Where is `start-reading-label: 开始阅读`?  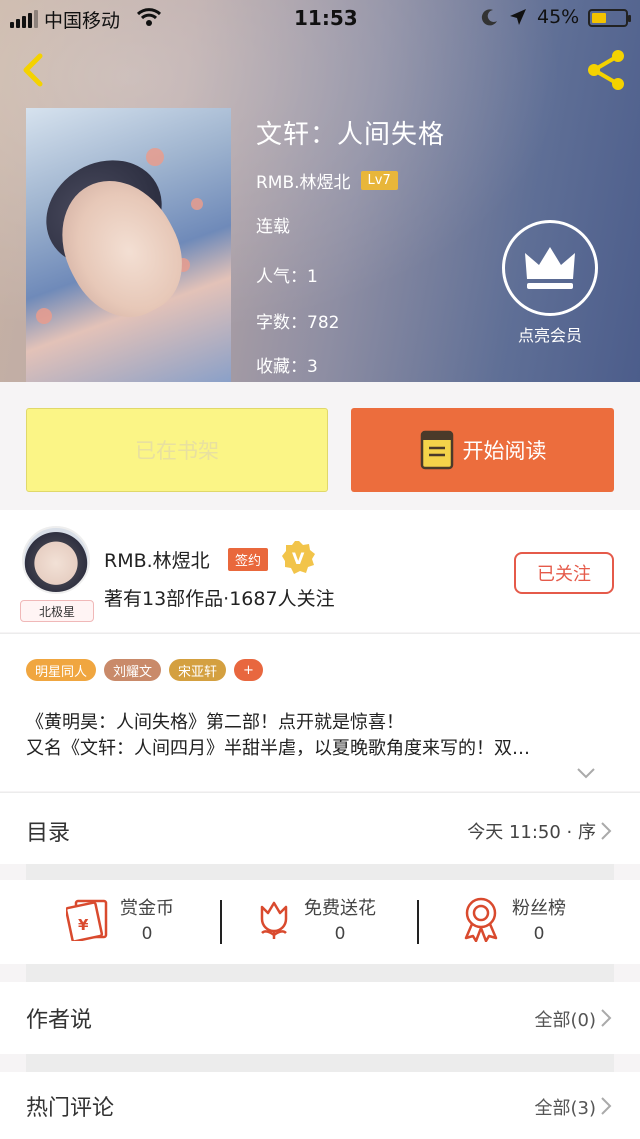
start-reading-label: 开始阅读 is located at coordinates (504, 451).